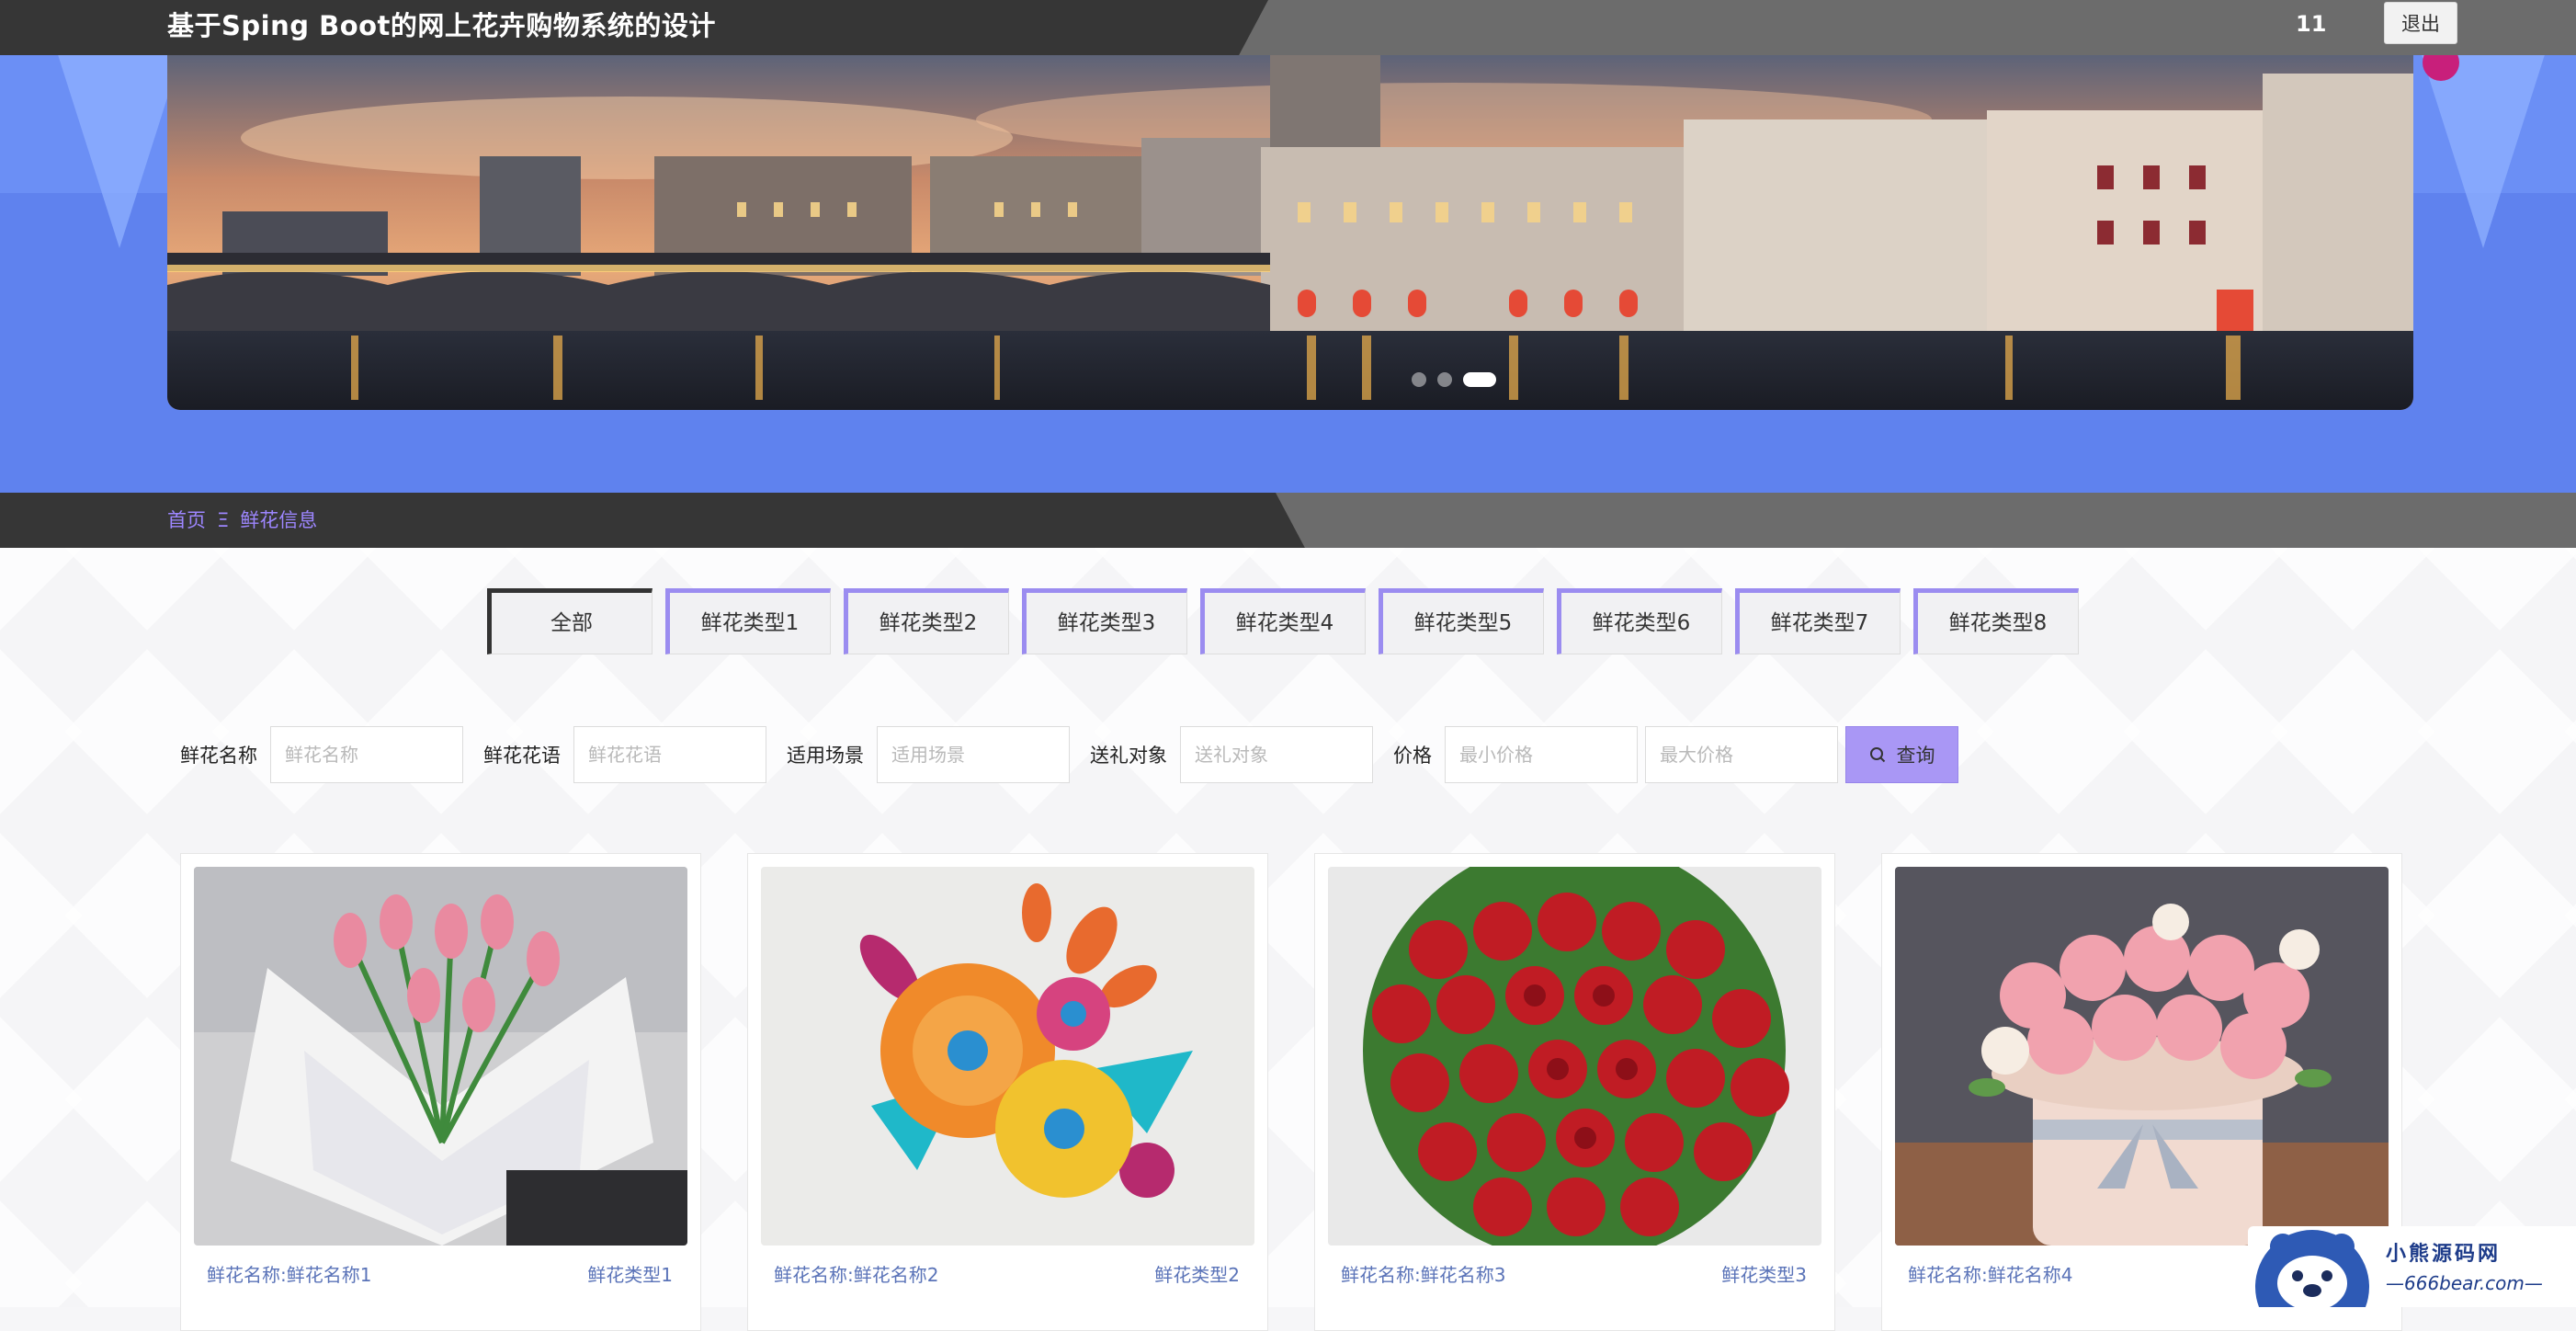 The height and width of the screenshot is (1331, 2576). I want to click on flower-language-label: 鲜花花语, so click(522, 756).